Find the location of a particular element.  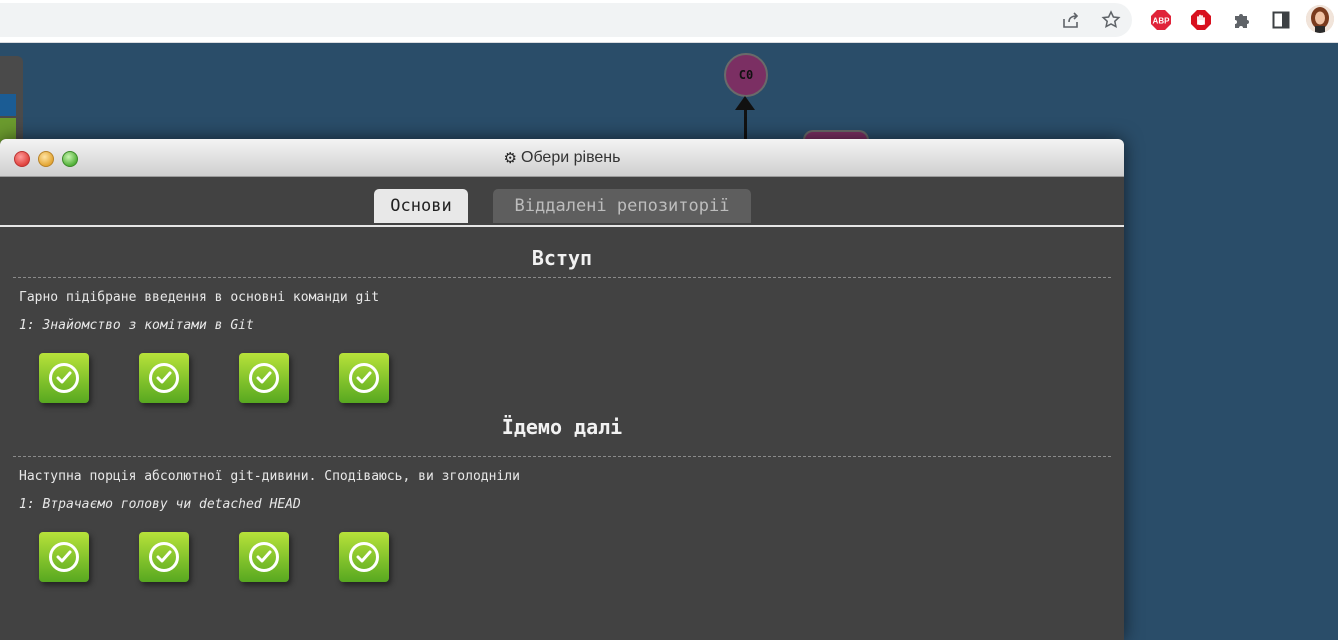

gear-icon: ⚙ is located at coordinates (510, 158).